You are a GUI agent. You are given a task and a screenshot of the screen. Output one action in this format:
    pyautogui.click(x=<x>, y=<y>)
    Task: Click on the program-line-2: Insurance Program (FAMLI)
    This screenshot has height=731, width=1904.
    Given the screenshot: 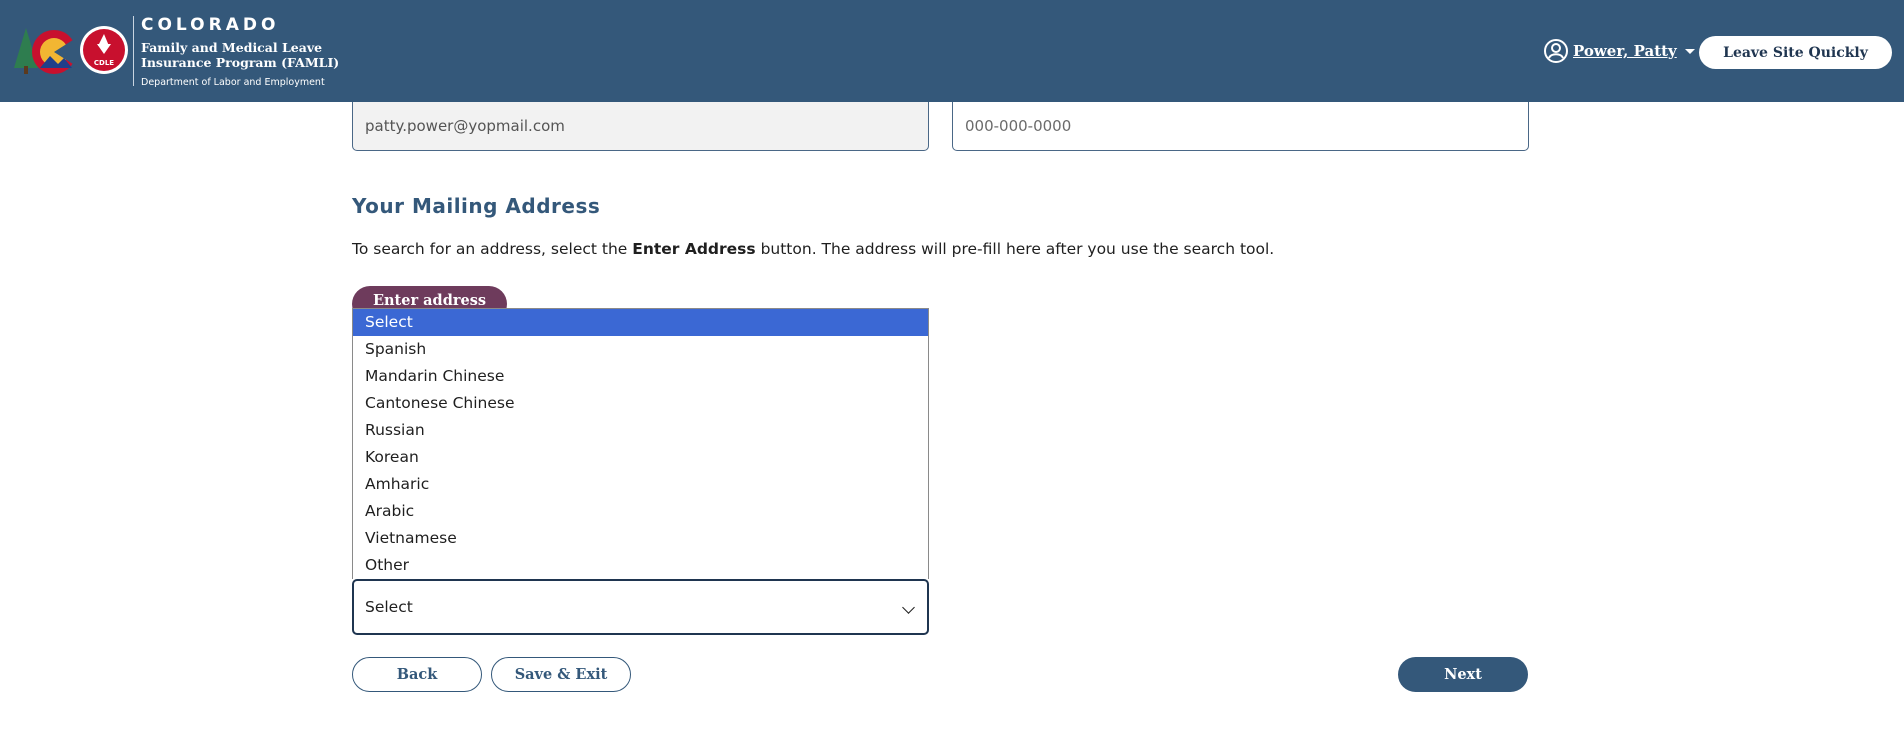 What is the action you would take?
    pyautogui.click(x=240, y=62)
    